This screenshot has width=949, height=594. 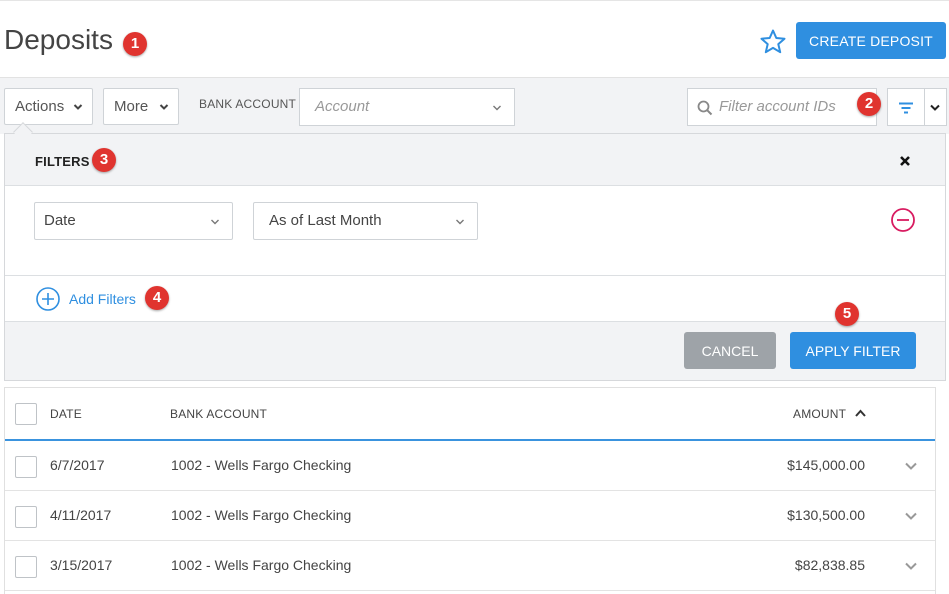 I want to click on top-divider, so click(x=474, y=1).